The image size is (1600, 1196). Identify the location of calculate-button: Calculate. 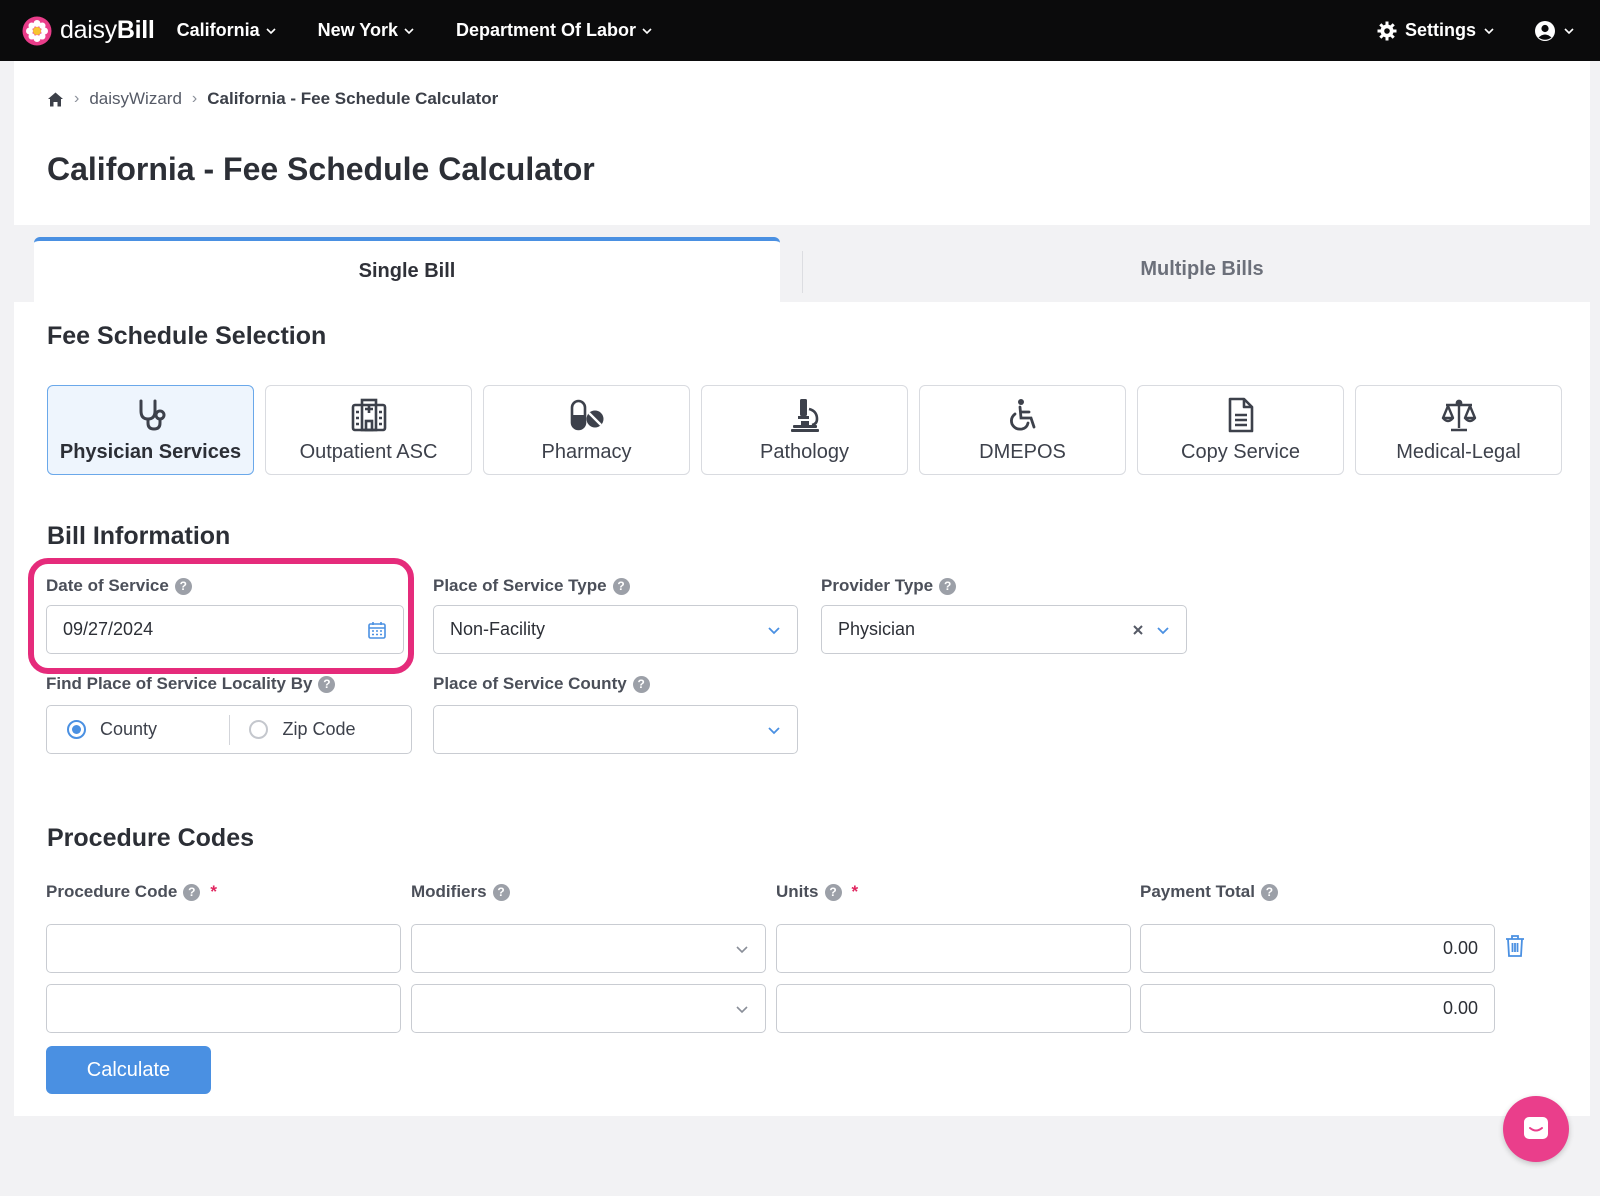
(128, 1070).